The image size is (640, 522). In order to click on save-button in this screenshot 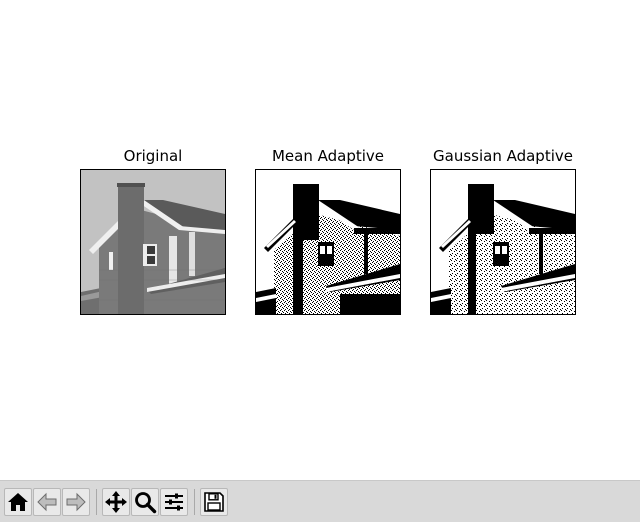, I will do `click(214, 502)`.